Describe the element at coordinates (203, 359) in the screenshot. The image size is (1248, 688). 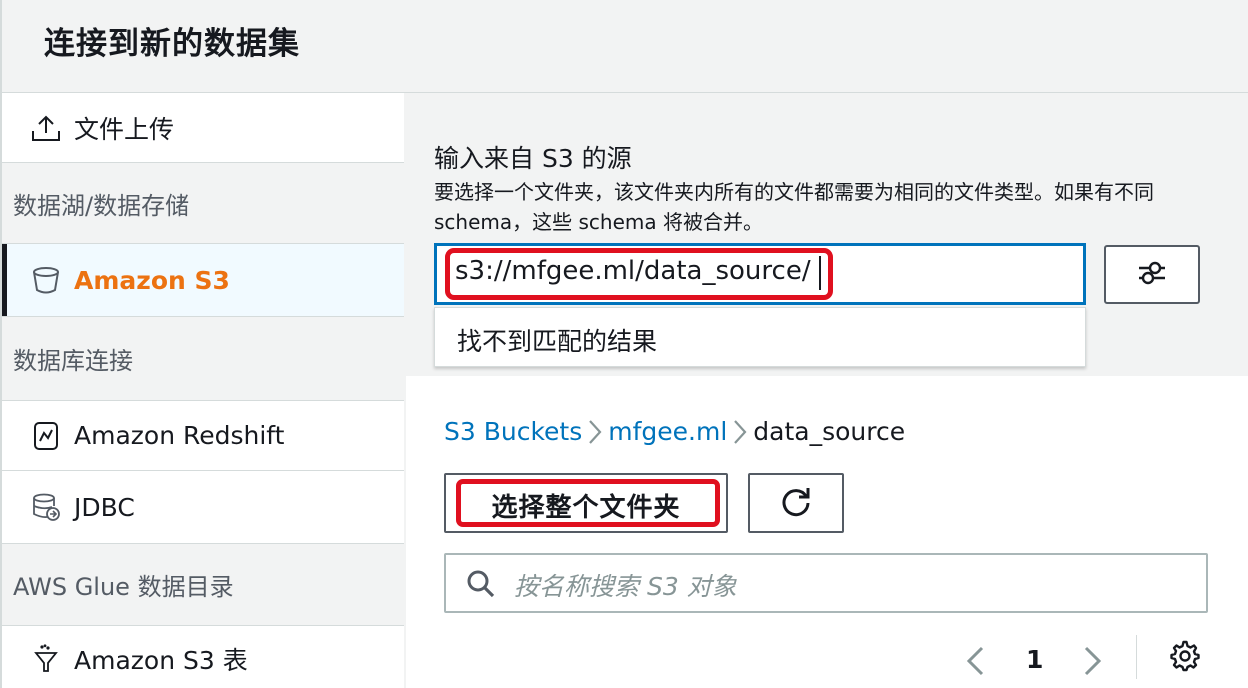
I see `sidebar-group-database: 数据库连接` at that location.